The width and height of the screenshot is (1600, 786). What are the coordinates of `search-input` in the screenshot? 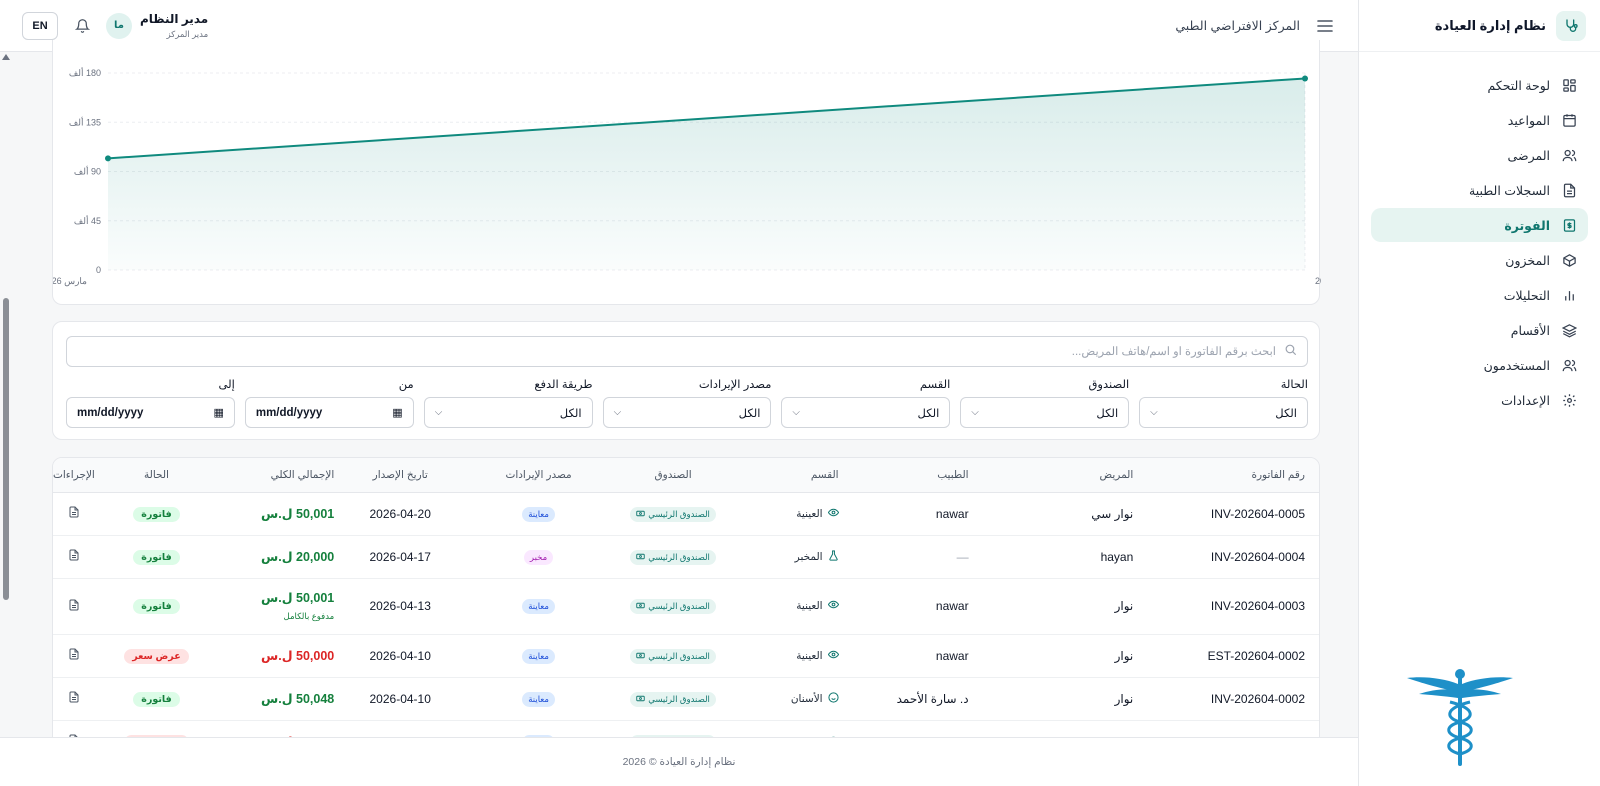 It's located at (676, 351).